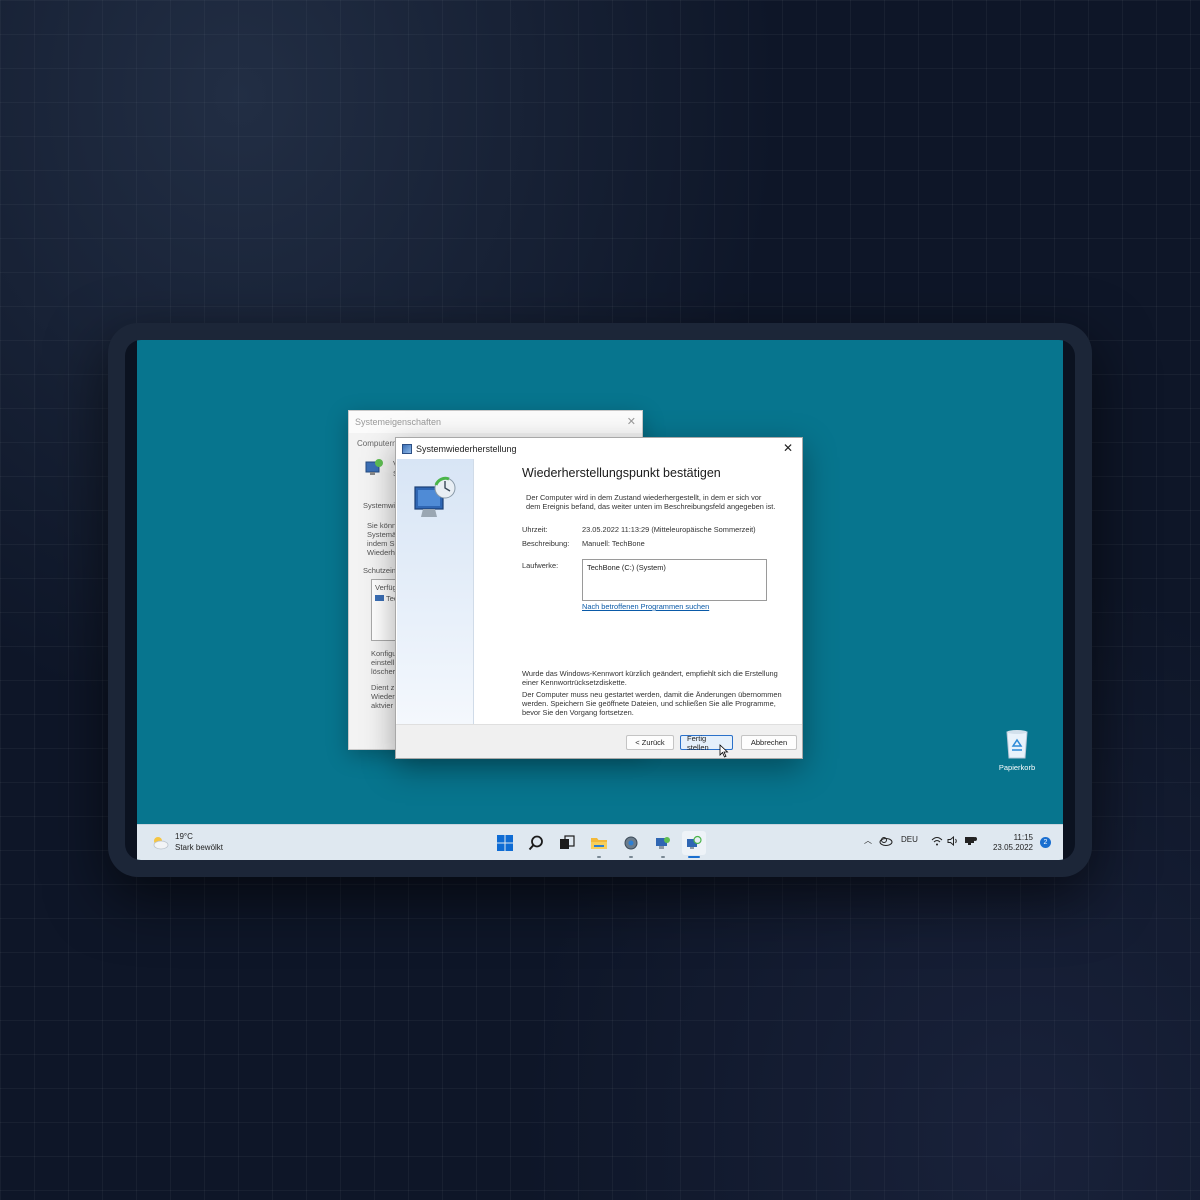  I want to click on description-label: Beschreibung:, so click(546, 543).